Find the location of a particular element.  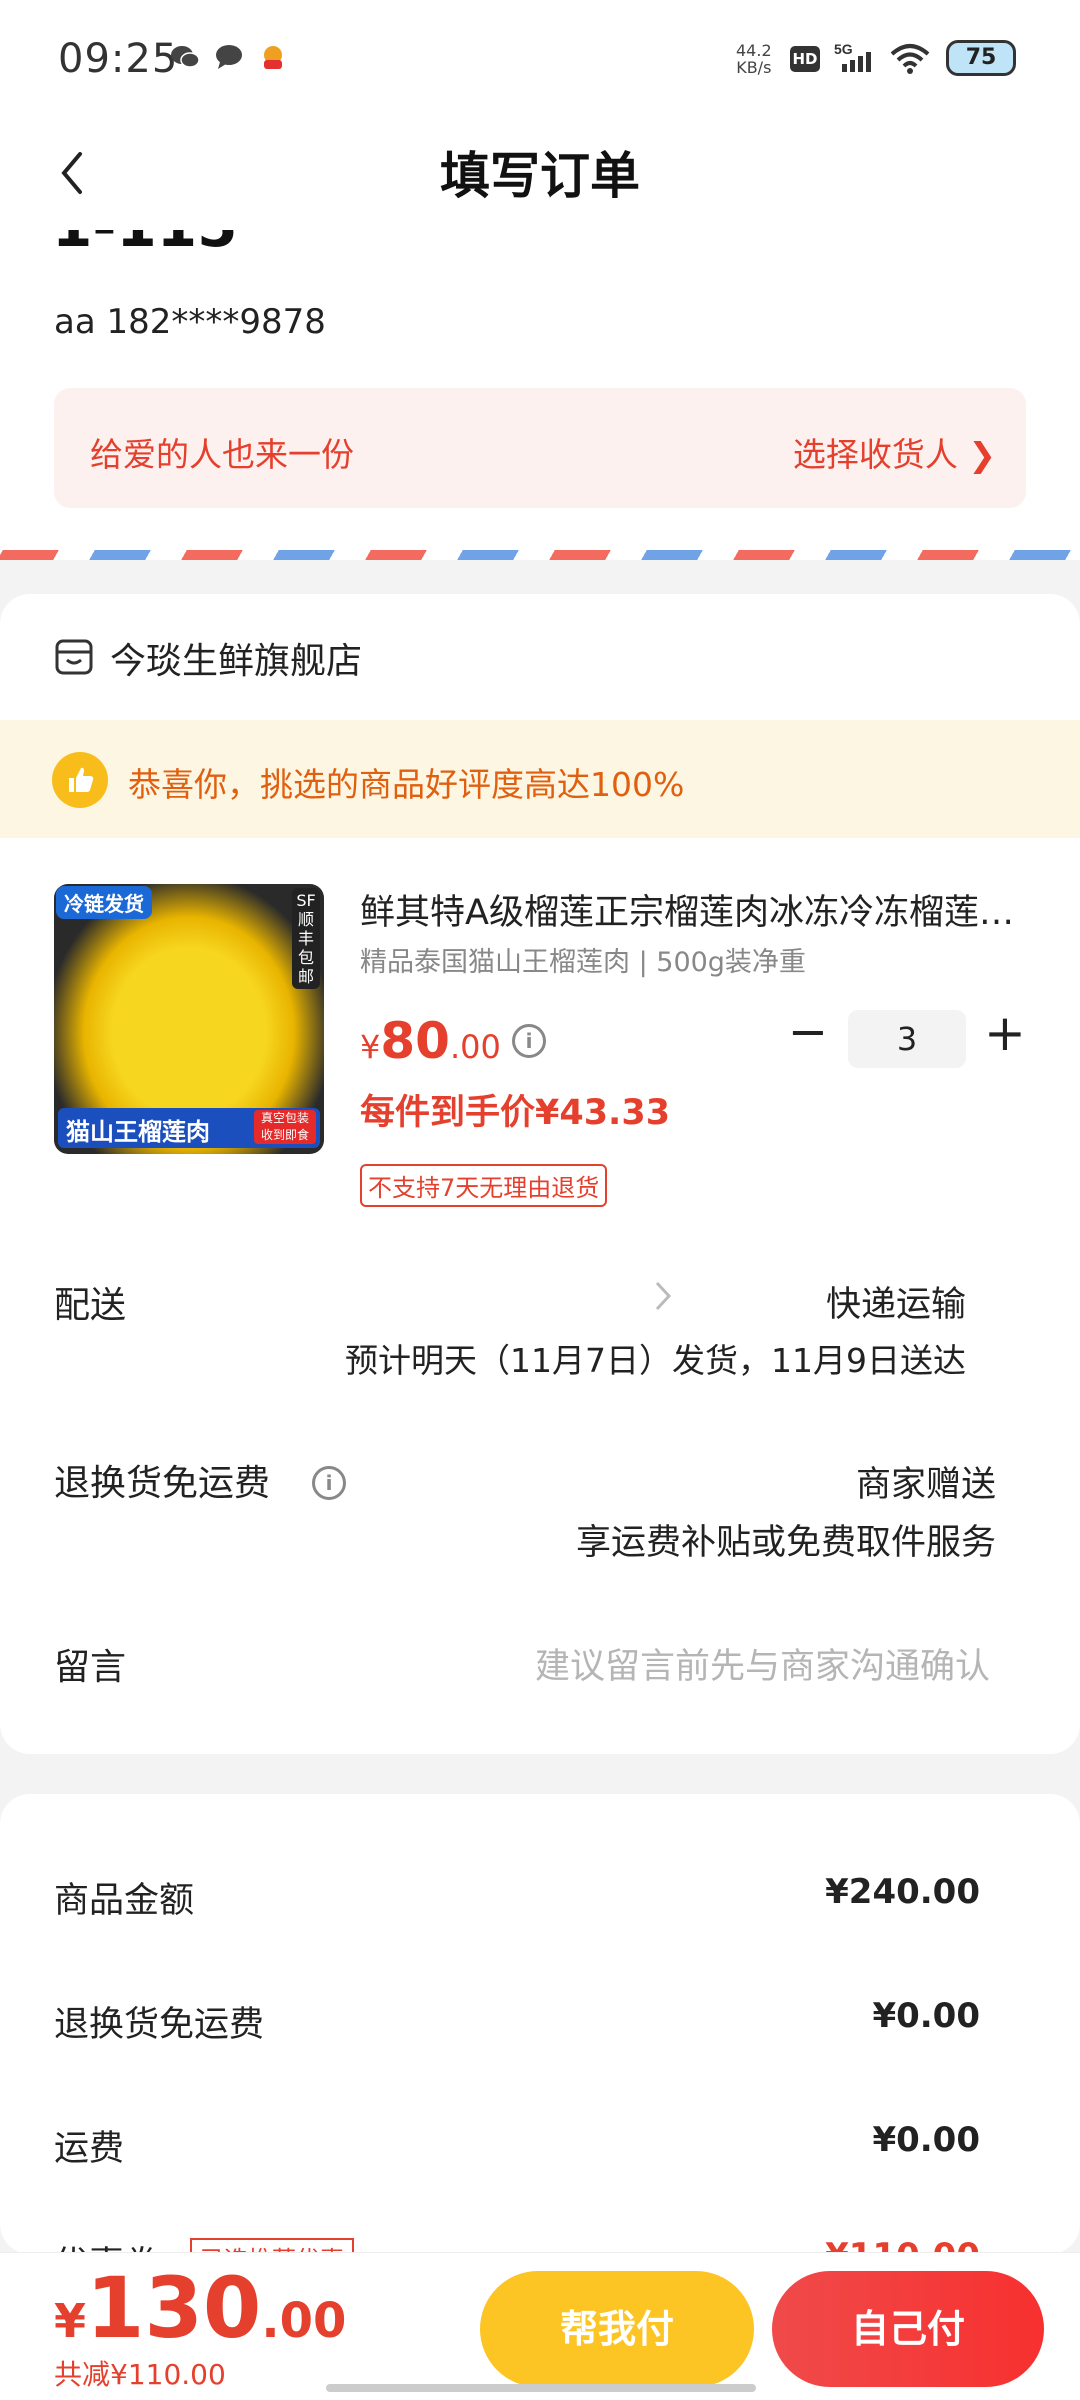

delivery-method: 快递运输 is located at coordinates (896, 1301).